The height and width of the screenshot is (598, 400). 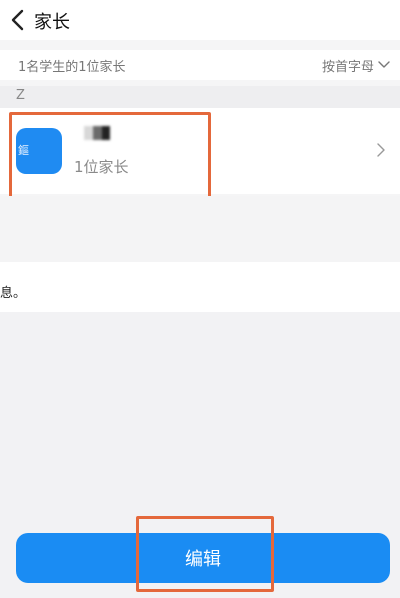 I want to click on partial-notice-text: 息。, so click(x=13, y=293).